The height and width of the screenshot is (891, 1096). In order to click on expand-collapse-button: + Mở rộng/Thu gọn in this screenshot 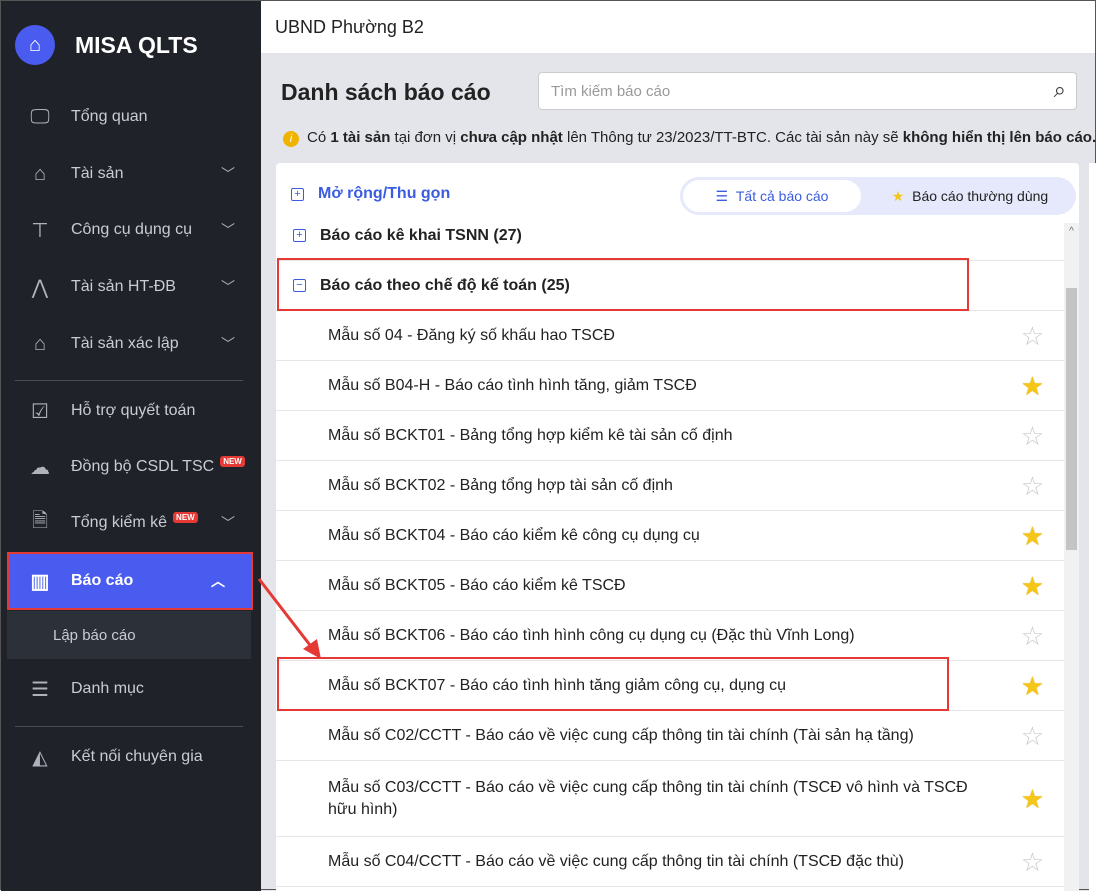, I will do `click(370, 194)`.